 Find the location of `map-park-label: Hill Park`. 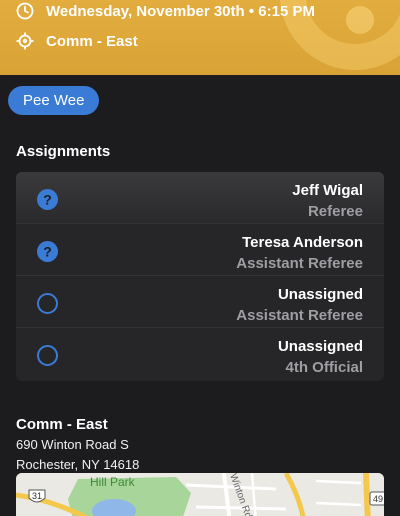

map-park-label: Hill Park is located at coordinates (113, 482).